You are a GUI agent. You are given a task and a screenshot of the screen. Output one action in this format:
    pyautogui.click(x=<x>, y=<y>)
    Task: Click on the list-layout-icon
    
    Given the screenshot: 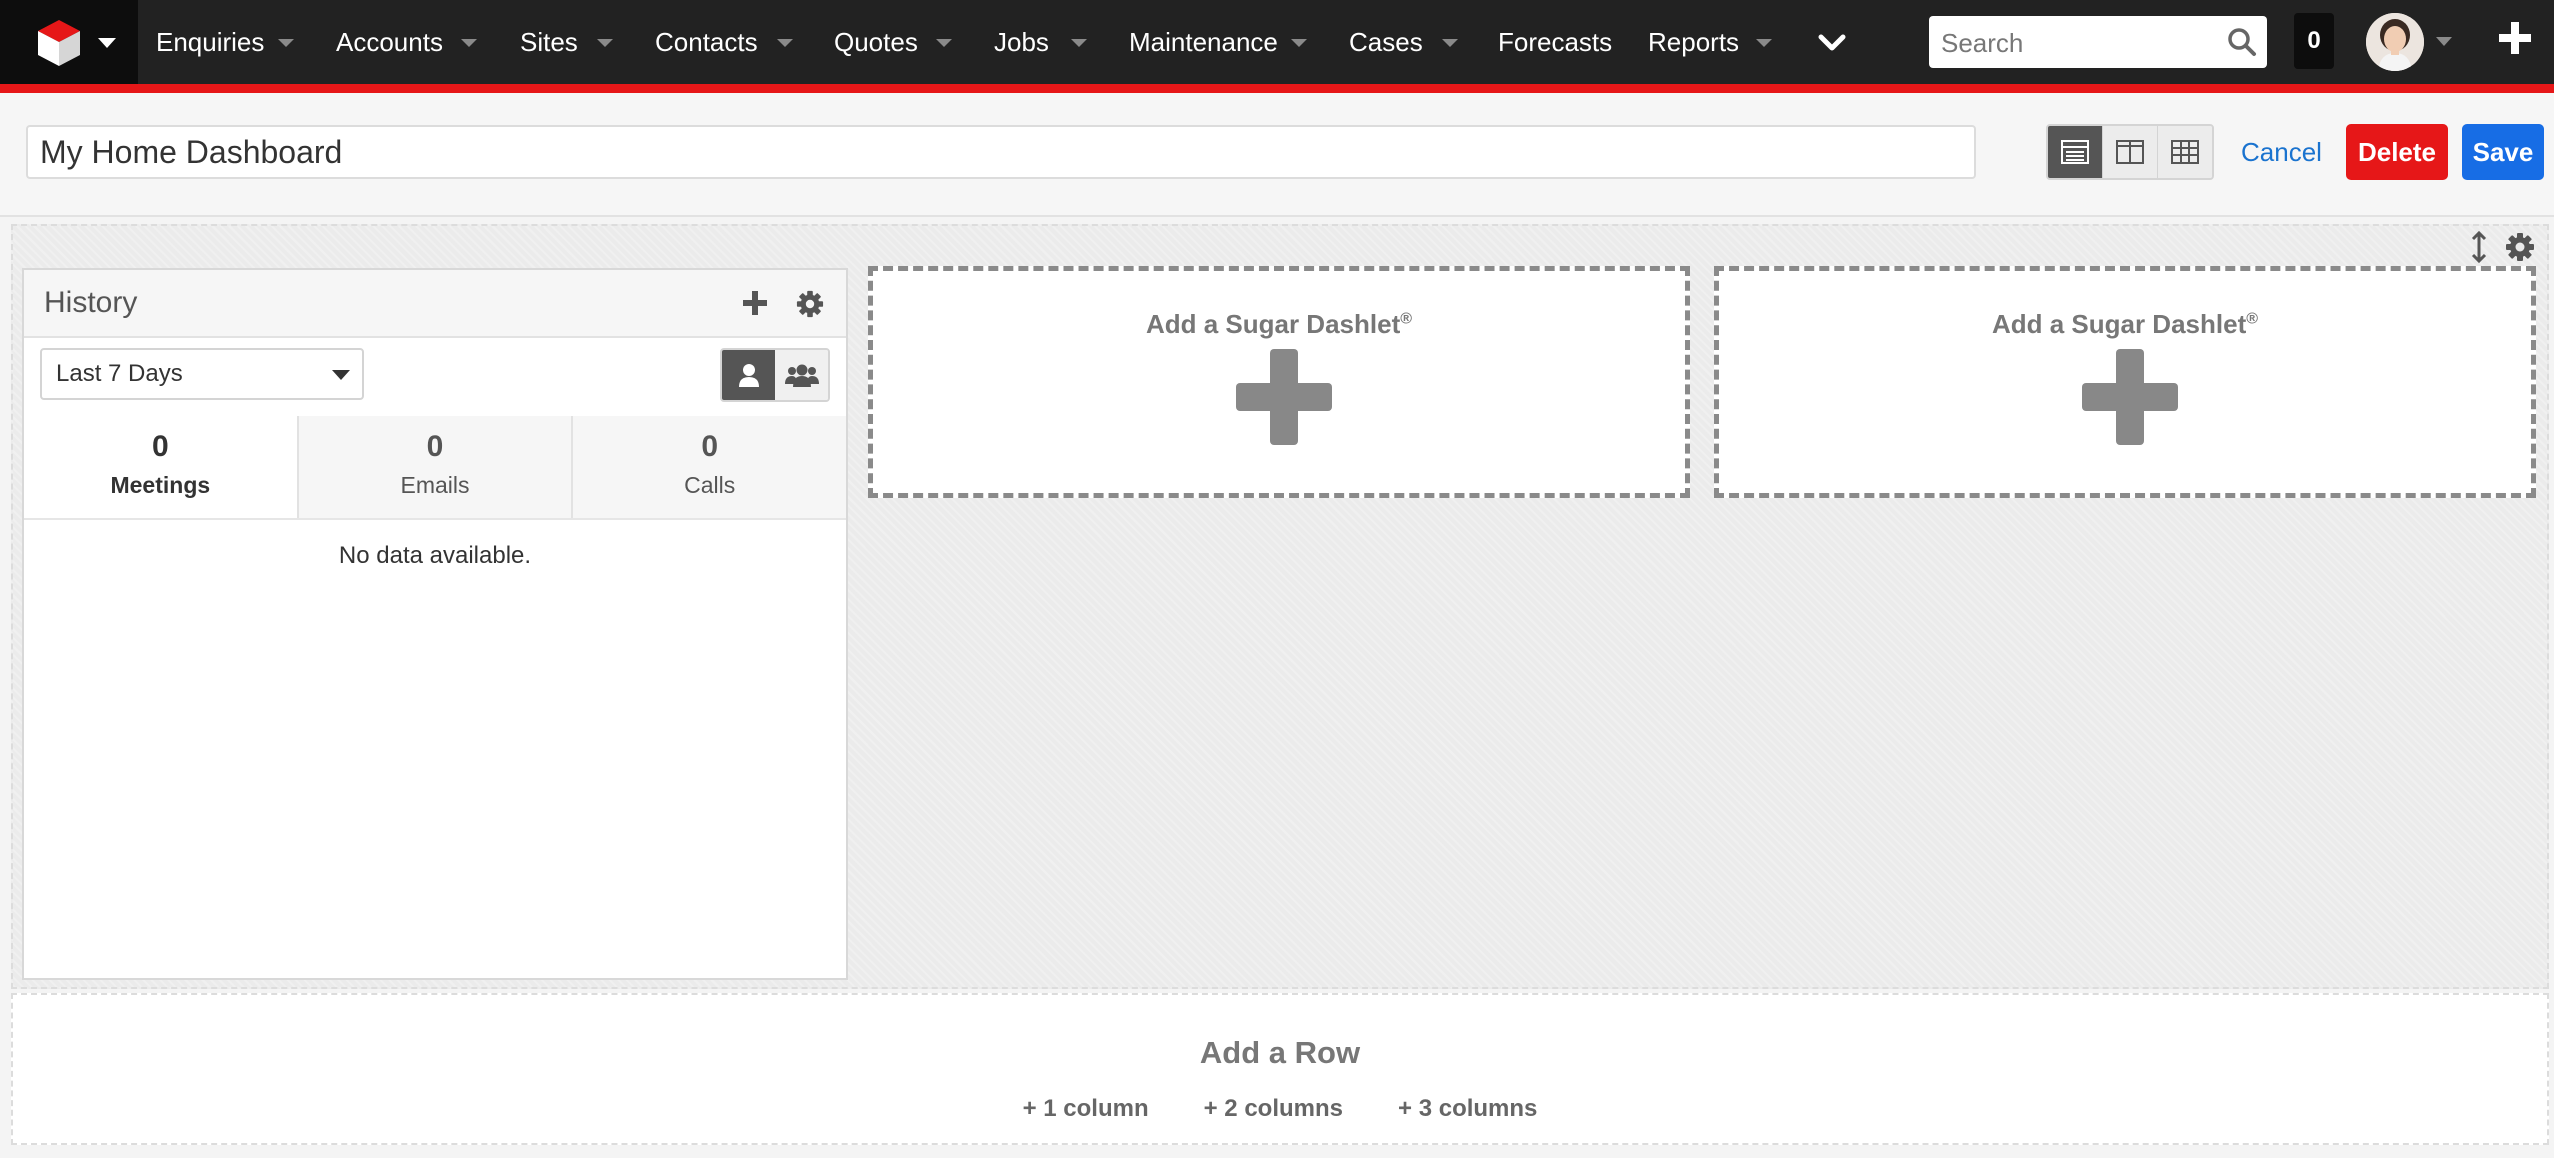 What is the action you would take?
    pyautogui.click(x=2075, y=152)
    